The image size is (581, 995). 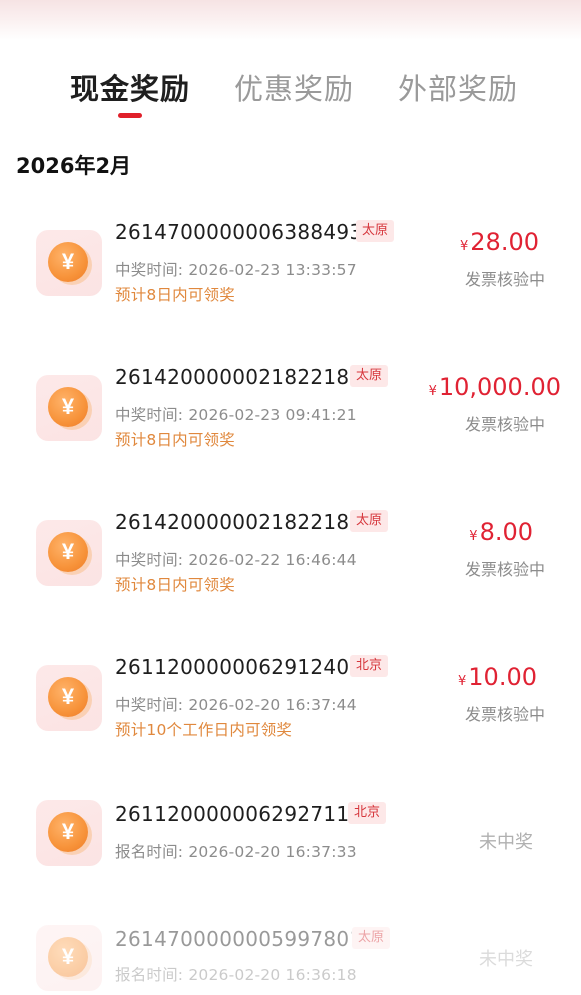 I want to click on time-label: 中奖时间: 2026-02-20 16:37:44, so click(x=236, y=705).